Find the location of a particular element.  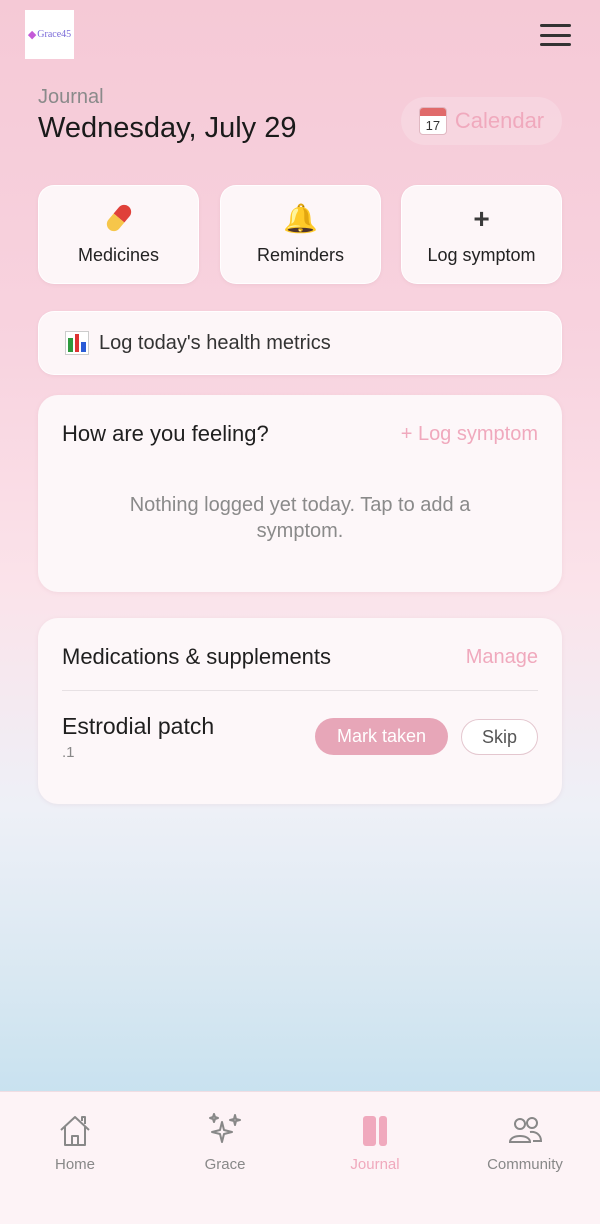

medicines-button: Medicines is located at coordinates (118, 234).